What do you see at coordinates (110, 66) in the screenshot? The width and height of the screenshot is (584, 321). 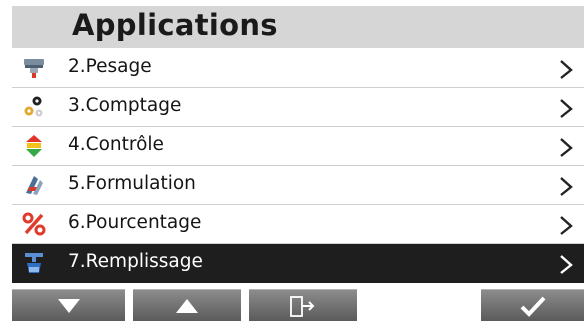 I see `menu-item-label: 2.Pesage` at bounding box center [110, 66].